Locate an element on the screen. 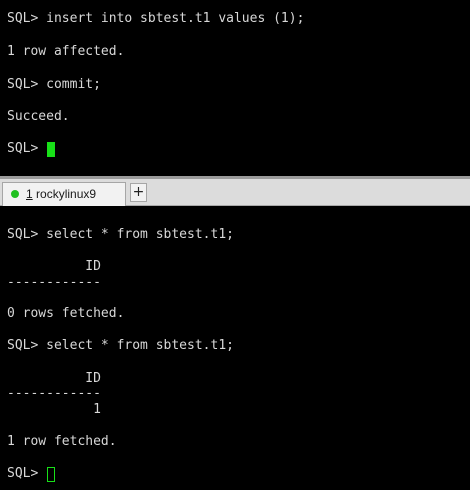  new-tab-button: + is located at coordinates (138, 192).